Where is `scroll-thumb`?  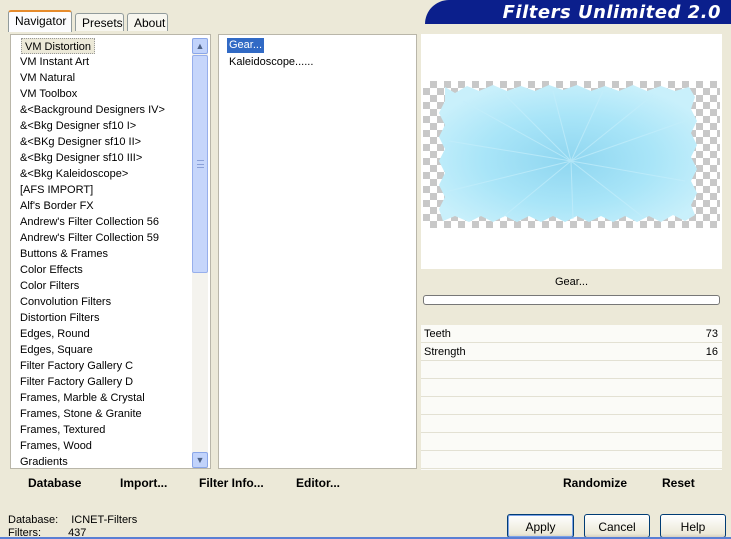 scroll-thumb is located at coordinates (200, 164).